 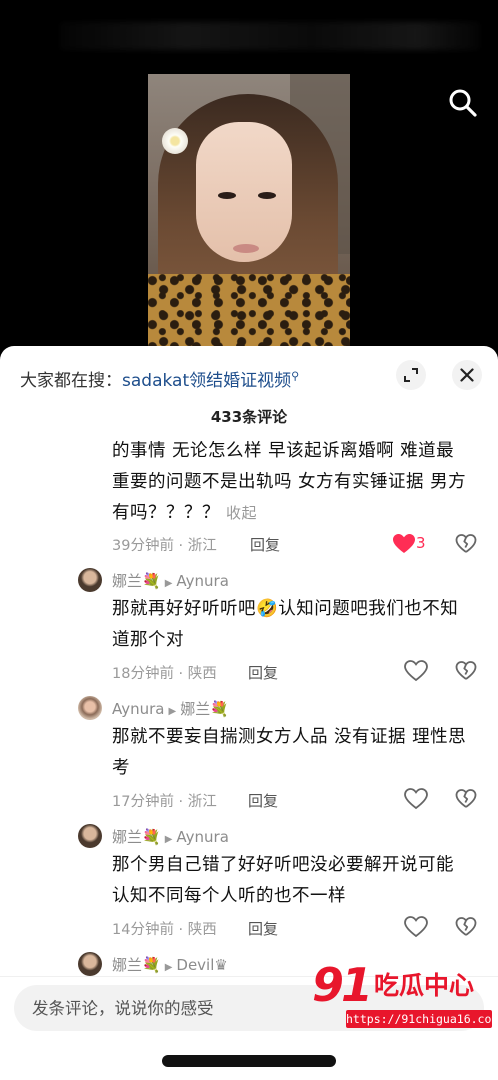 What do you see at coordinates (463, 103) in the screenshot?
I see `search-icon` at bounding box center [463, 103].